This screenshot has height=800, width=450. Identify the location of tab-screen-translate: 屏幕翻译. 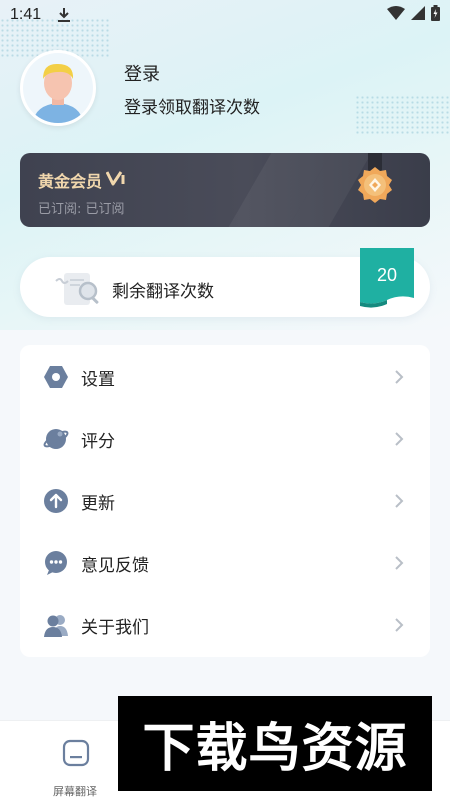
(75, 766).